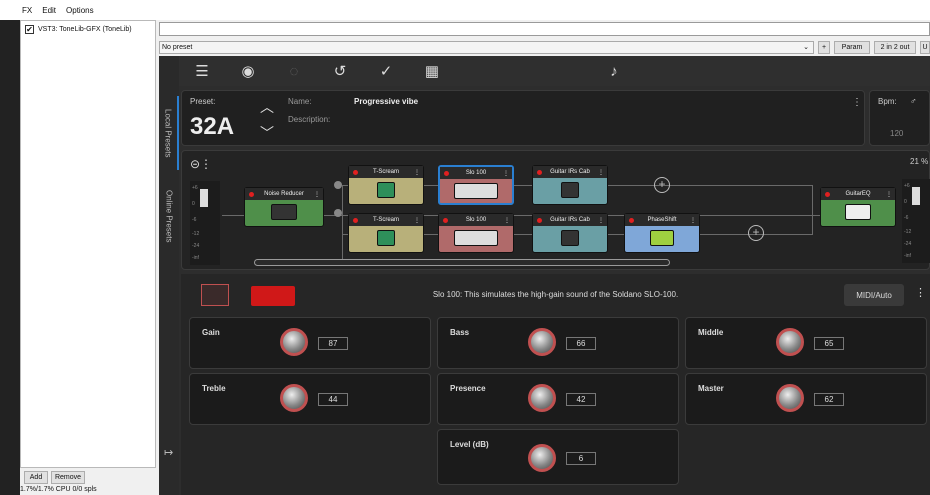 Image resolution: width=930 pixels, height=495 pixels. I want to click on u-button: U, so click(925, 47).